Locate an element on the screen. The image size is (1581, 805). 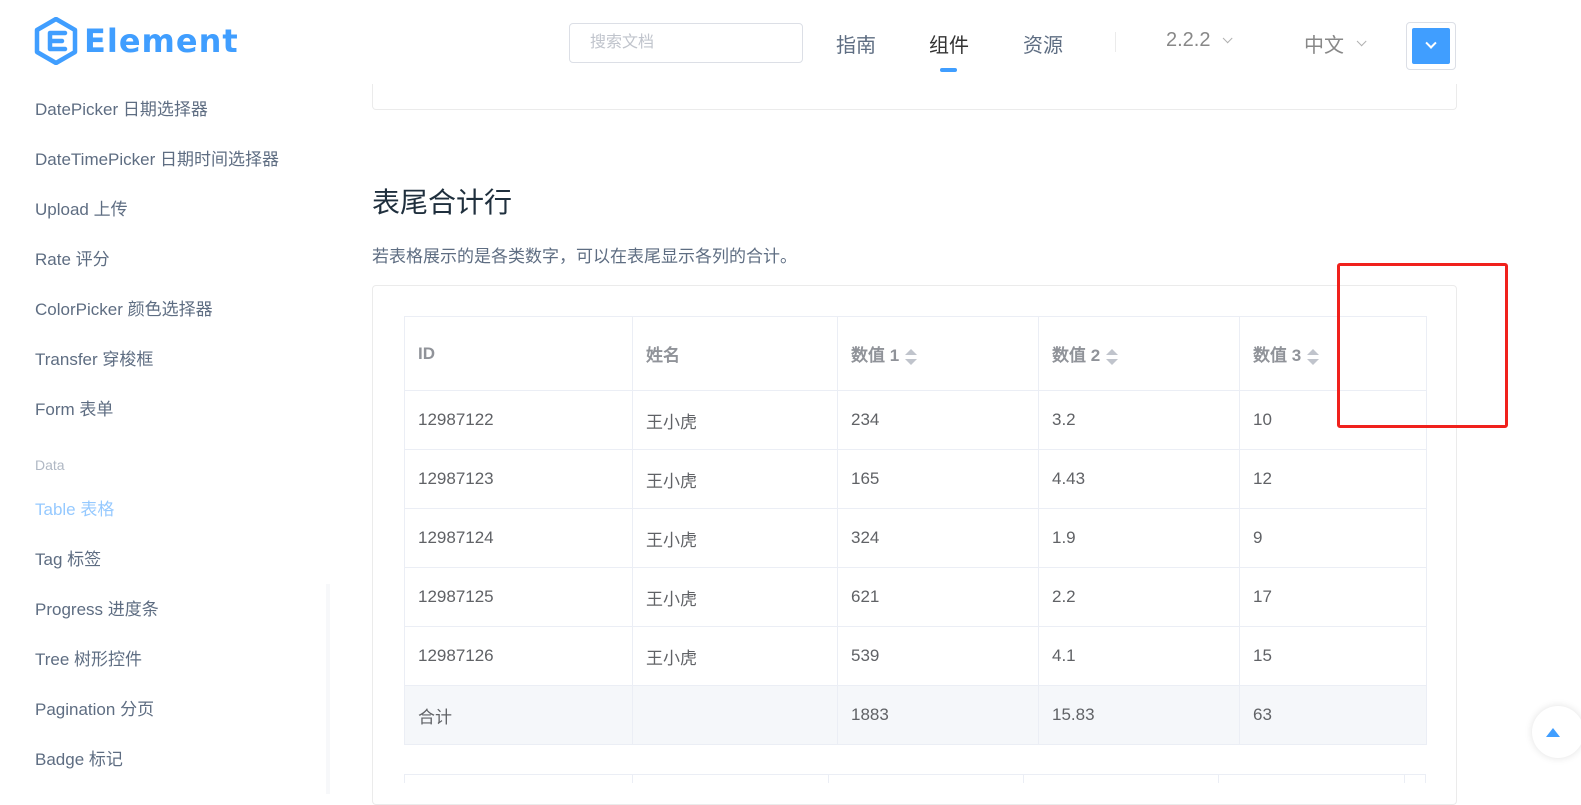
table-summary-row: 合计 1883 15.83 63 is located at coordinates (915, 715).